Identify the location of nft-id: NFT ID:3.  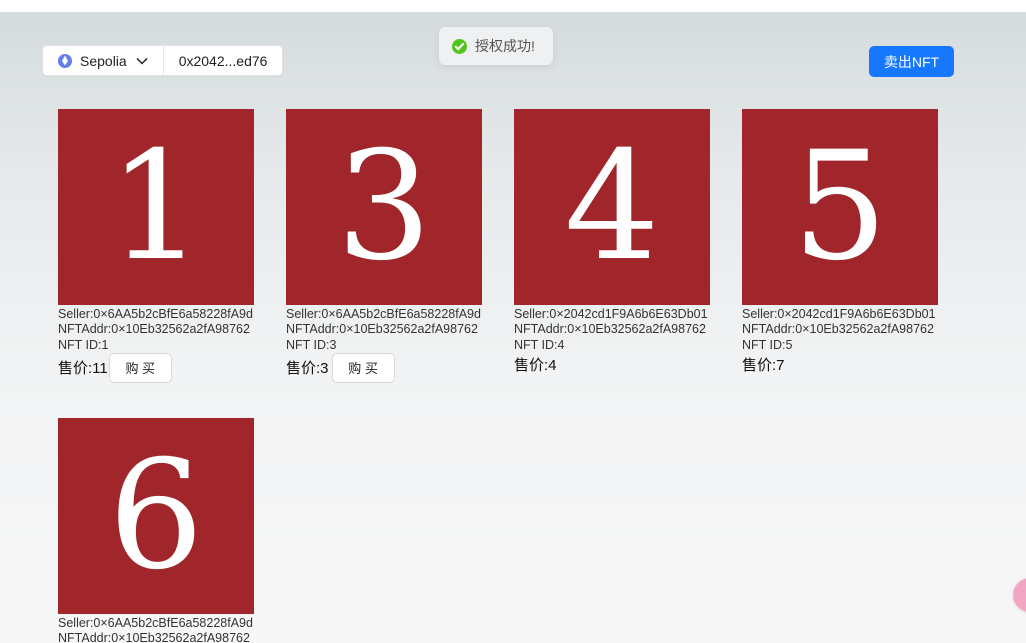
(311, 344).